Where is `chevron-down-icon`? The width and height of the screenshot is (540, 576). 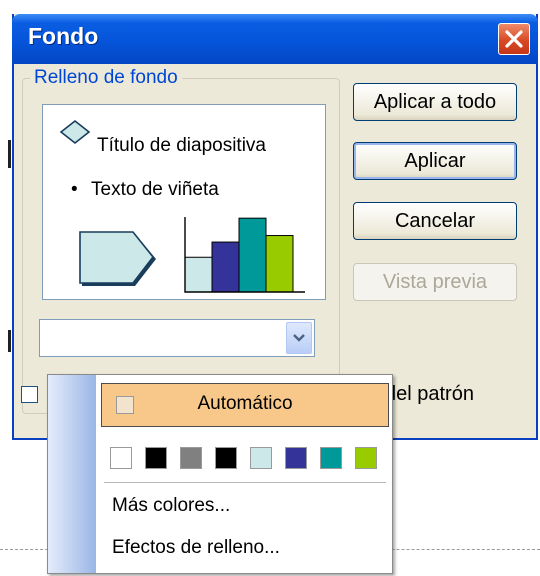
chevron-down-icon is located at coordinates (299, 338).